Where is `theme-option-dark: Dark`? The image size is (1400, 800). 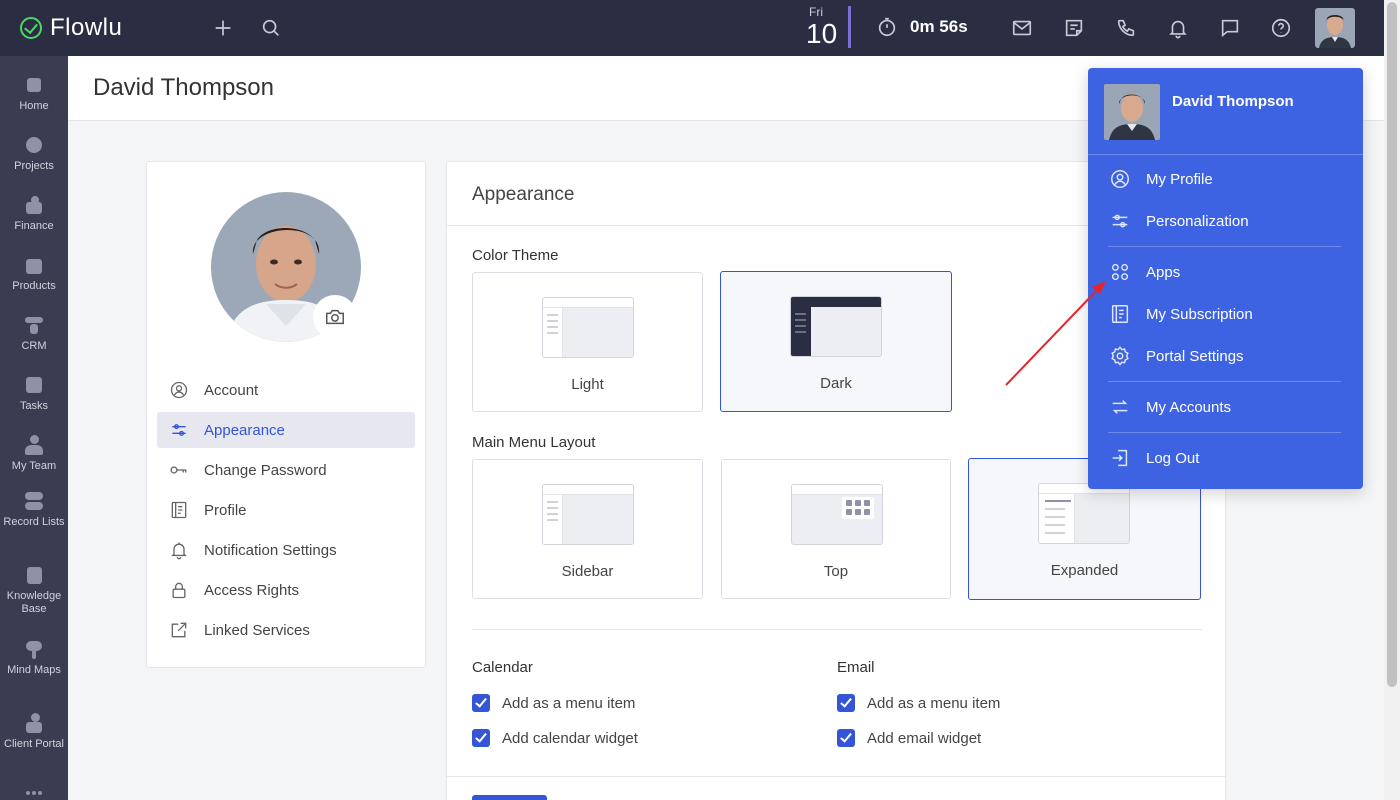
theme-option-dark: Dark is located at coordinates (836, 341).